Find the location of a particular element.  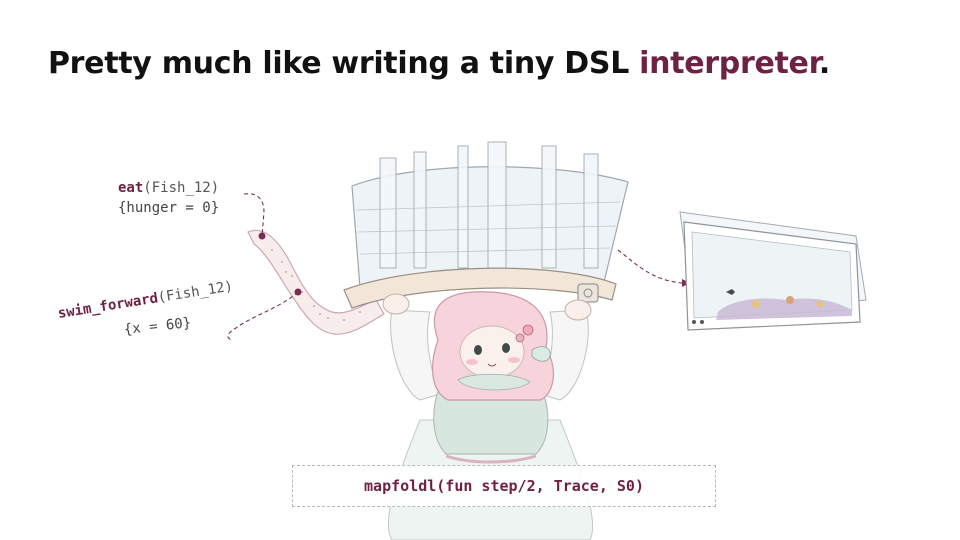

code-snippet-box: mapfoldl(fun step/2, Trace, S0) is located at coordinates (504, 486).